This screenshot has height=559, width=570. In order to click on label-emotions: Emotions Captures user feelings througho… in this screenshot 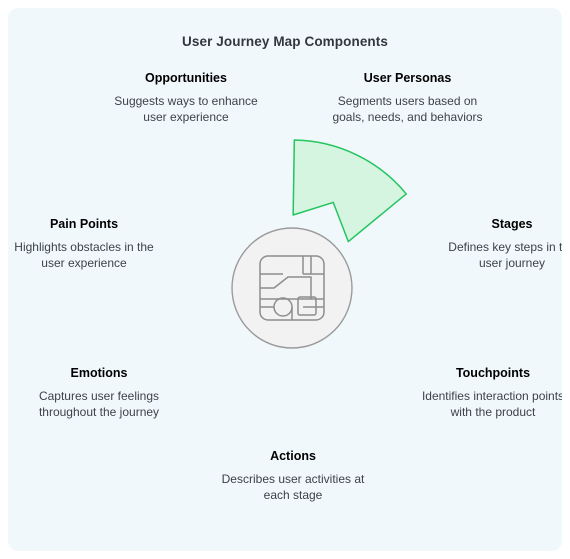, I will do `click(99, 393)`.